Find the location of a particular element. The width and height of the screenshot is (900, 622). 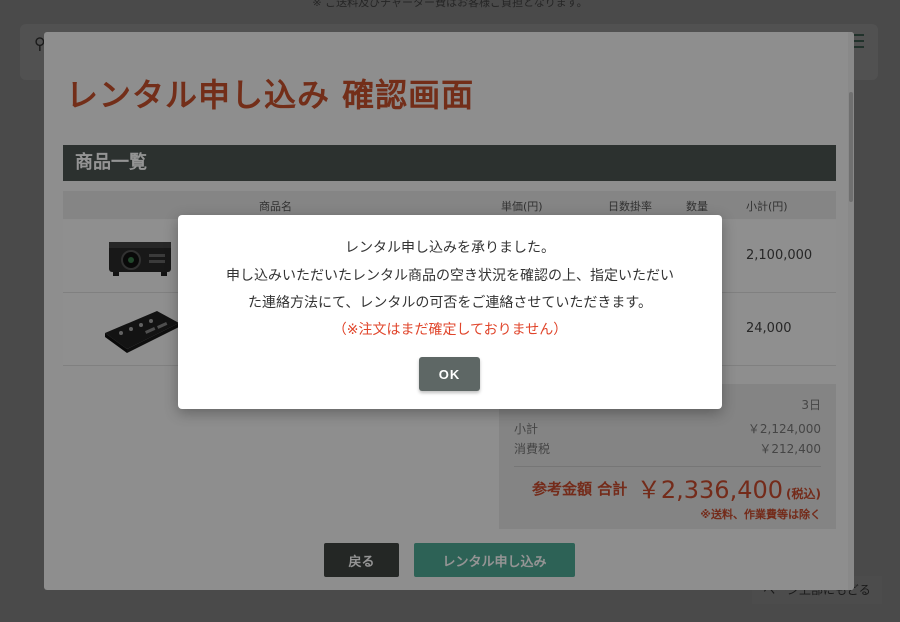

ok-button: OK is located at coordinates (449, 374).